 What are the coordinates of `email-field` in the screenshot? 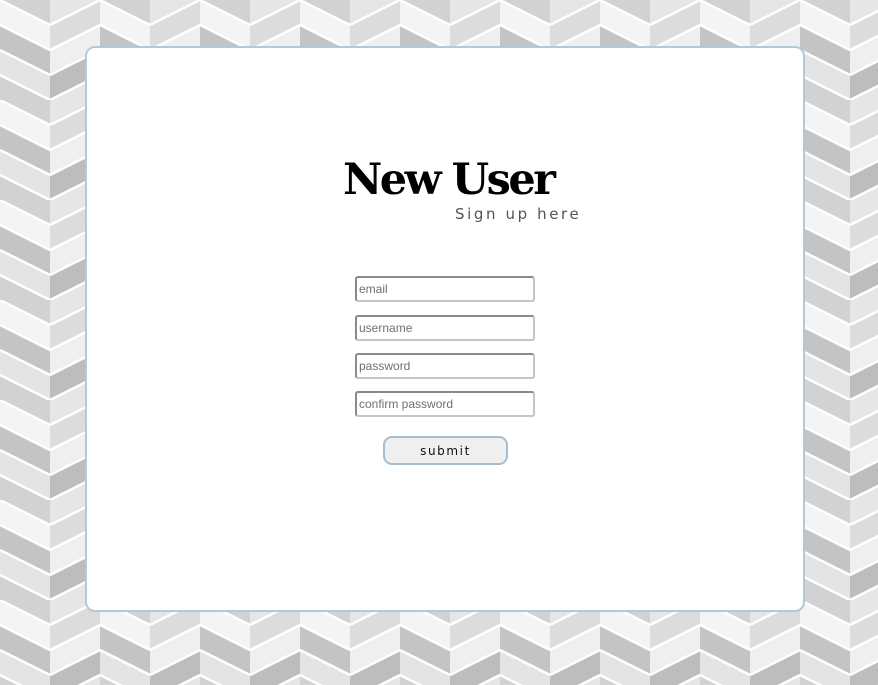 It's located at (445, 289).